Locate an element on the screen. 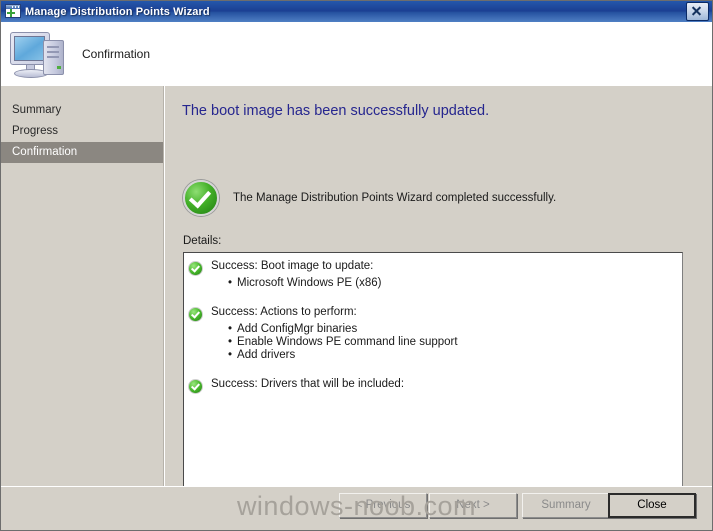 Image resolution: width=713 pixels, height=531 pixels. wizard-window-plus-icon is located at coordinates (13, 11).